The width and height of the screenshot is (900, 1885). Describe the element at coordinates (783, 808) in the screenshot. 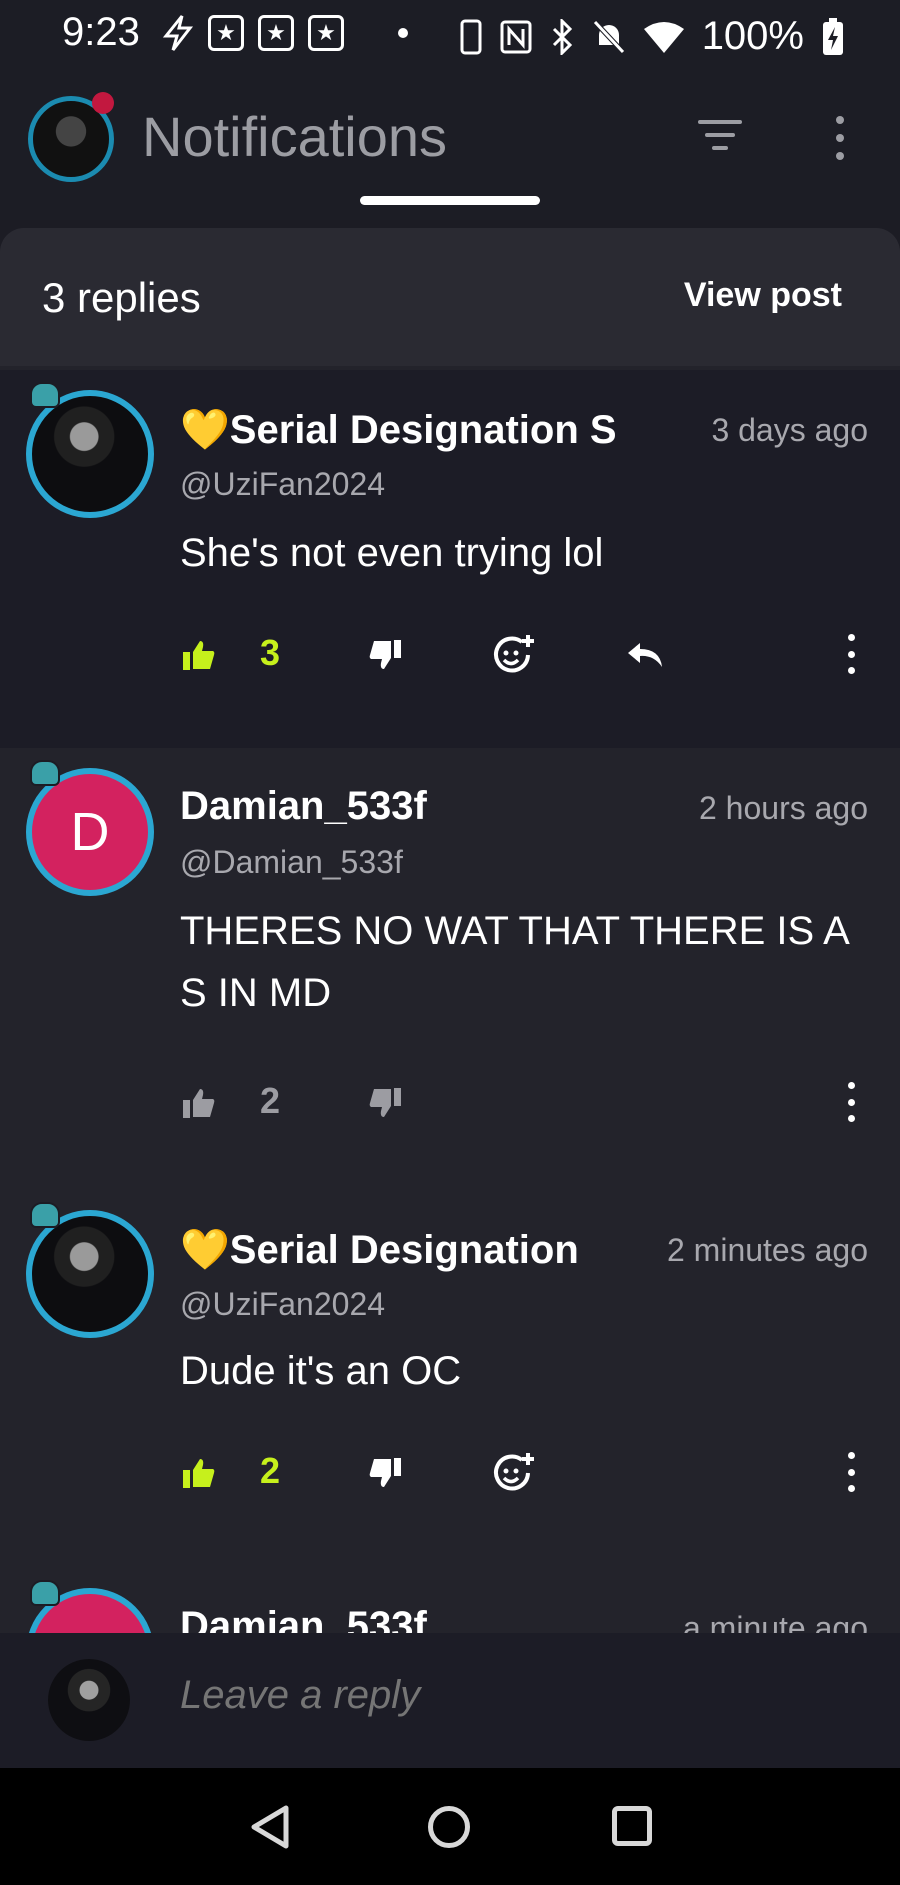

I see `comment-time: 2 hours ago` at that location.